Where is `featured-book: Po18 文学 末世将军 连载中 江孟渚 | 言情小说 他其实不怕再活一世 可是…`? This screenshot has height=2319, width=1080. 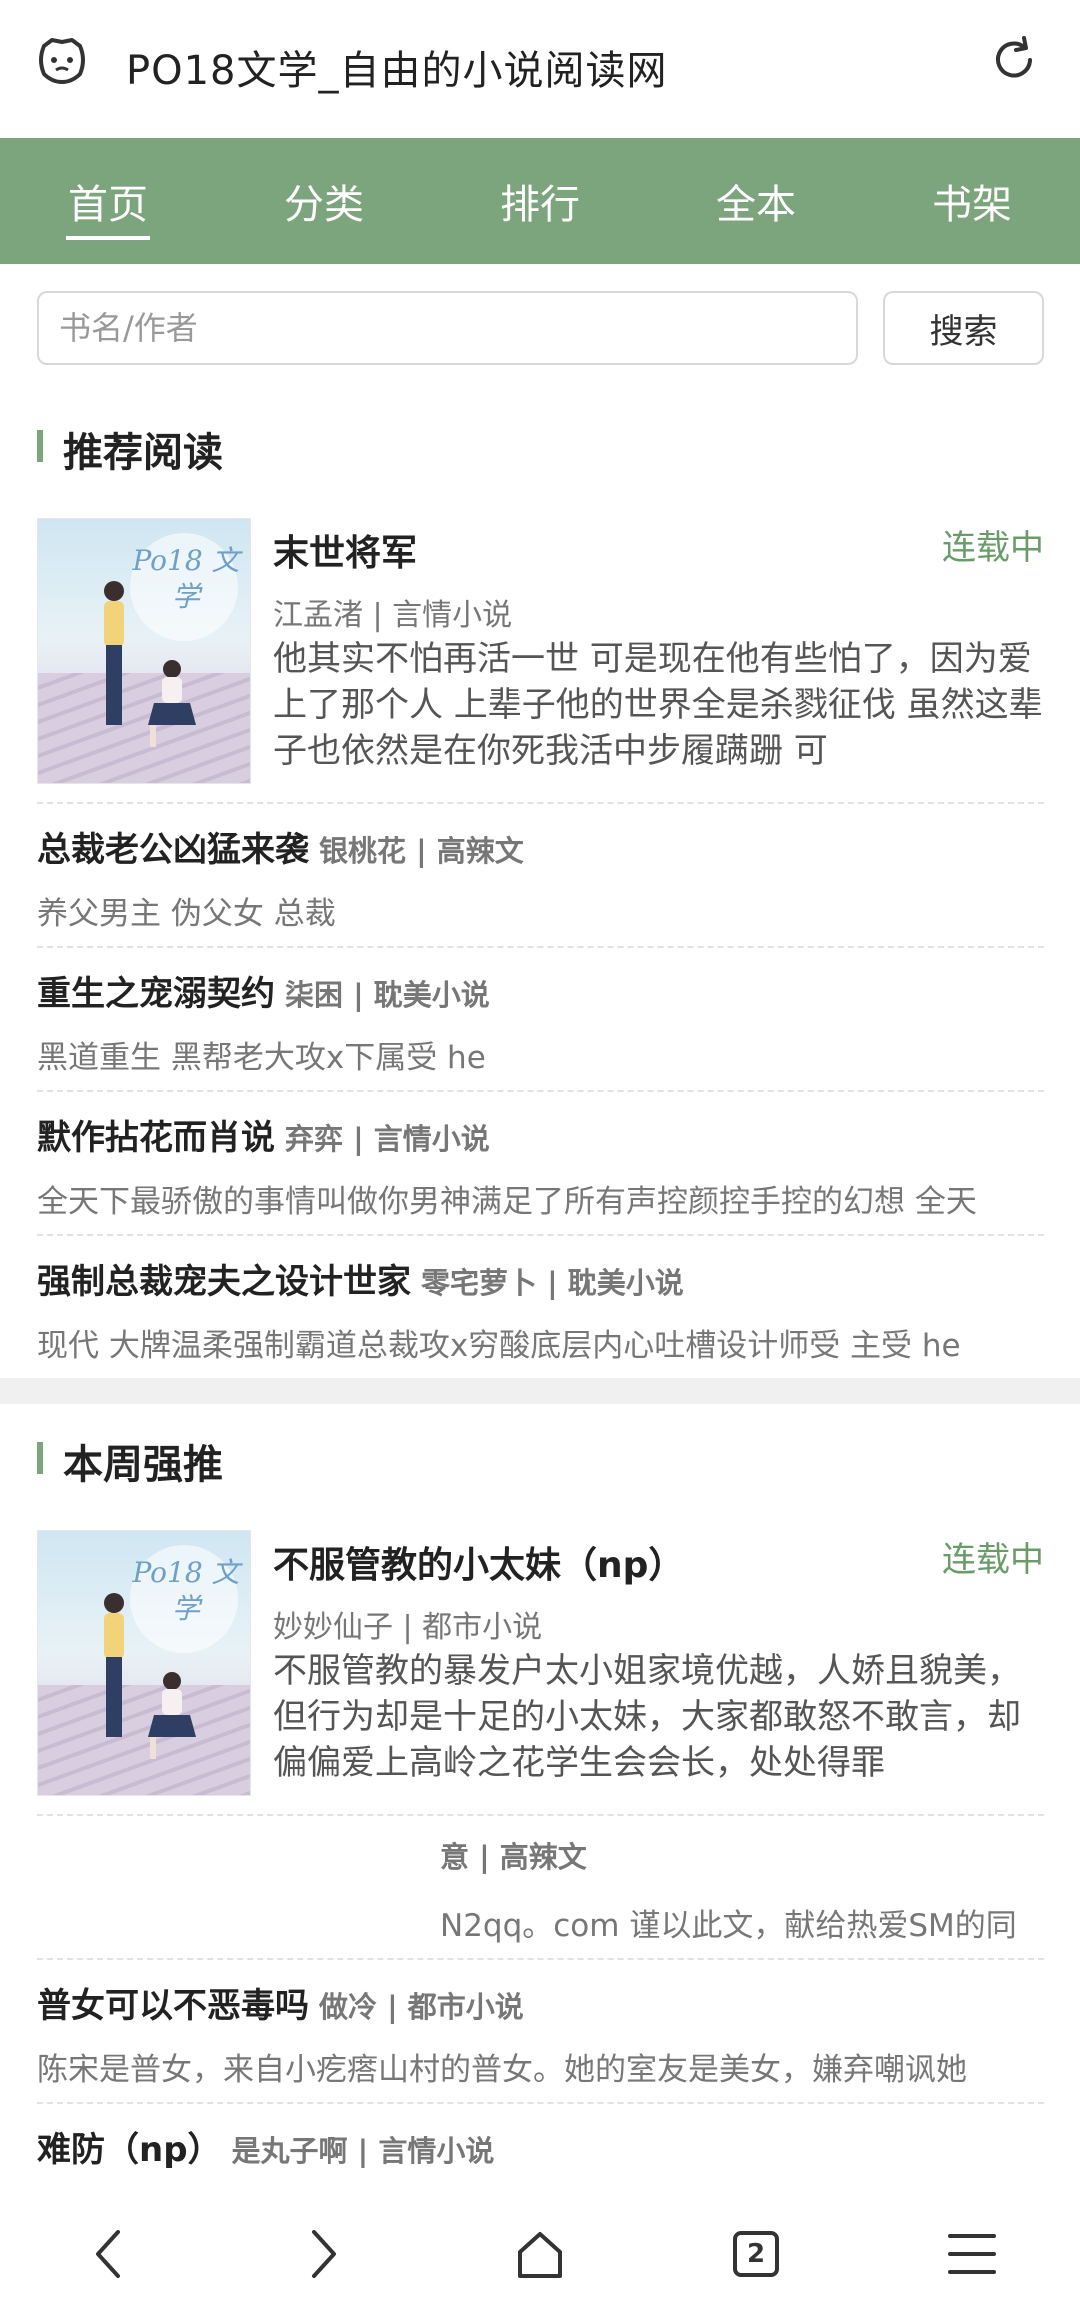
featured-book: Po18 文学 末世将军 连载中 江孟渚 | 言情小说 他其实不怕再活一世 可是… is located at coordinates (540, 651).